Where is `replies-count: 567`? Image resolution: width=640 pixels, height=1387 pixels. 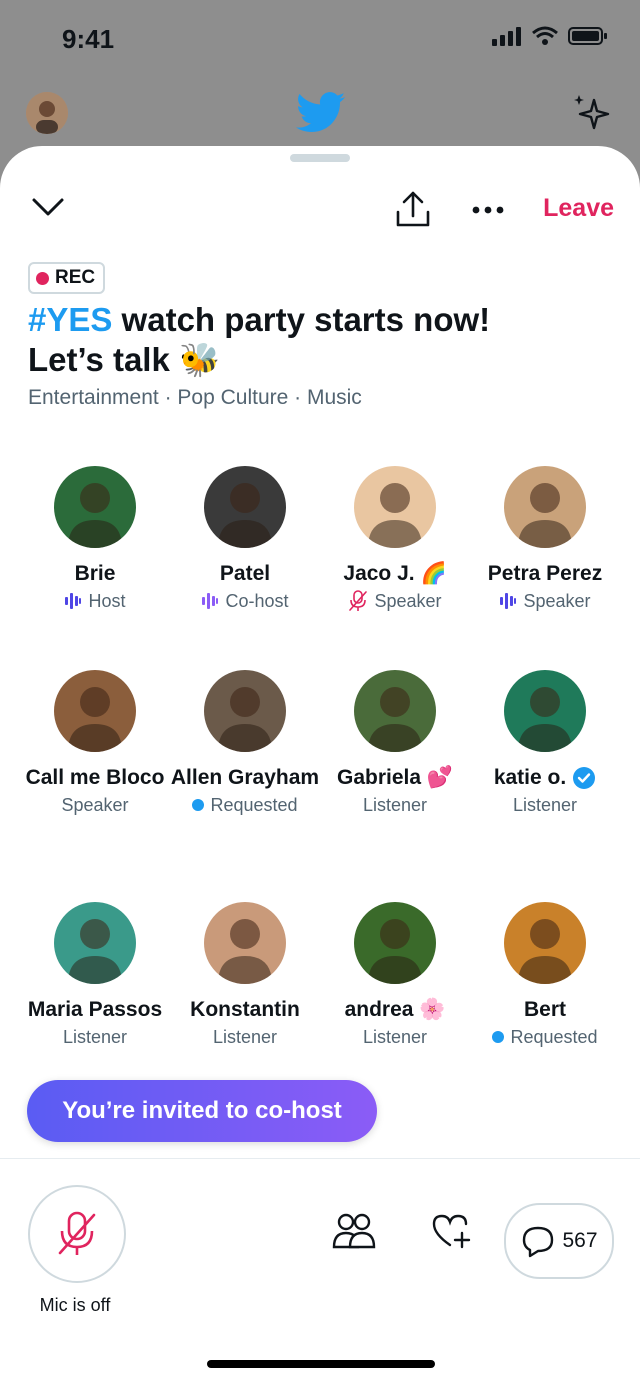 replies-count: 567 is located at coordinates (580, 1240).